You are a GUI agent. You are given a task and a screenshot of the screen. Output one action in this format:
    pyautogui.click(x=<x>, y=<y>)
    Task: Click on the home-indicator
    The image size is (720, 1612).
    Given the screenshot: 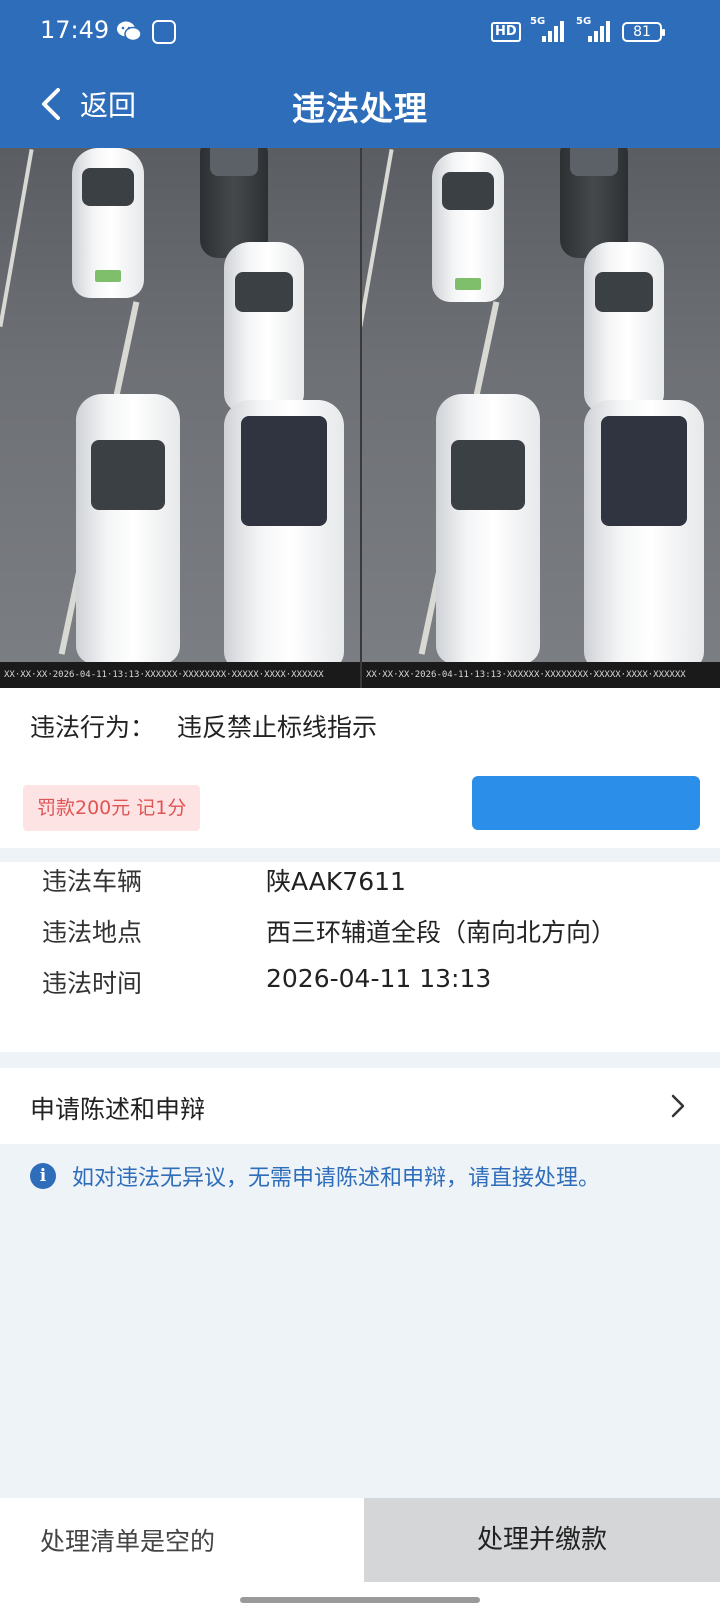 What is the action you would take?
    pyautogui.click(x=360, y=1600)
    